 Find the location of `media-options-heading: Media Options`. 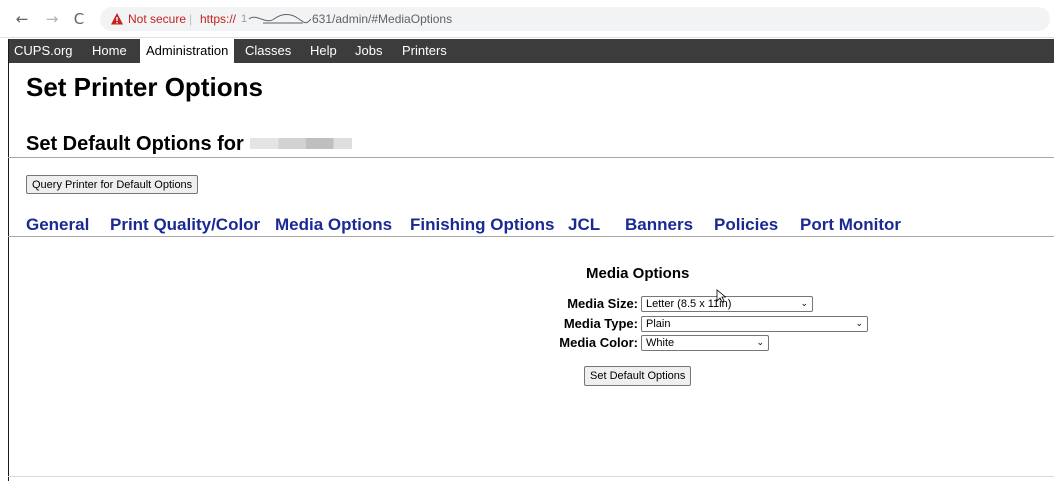

media-options-heading: Media Options is located at coordinates (638, 273).